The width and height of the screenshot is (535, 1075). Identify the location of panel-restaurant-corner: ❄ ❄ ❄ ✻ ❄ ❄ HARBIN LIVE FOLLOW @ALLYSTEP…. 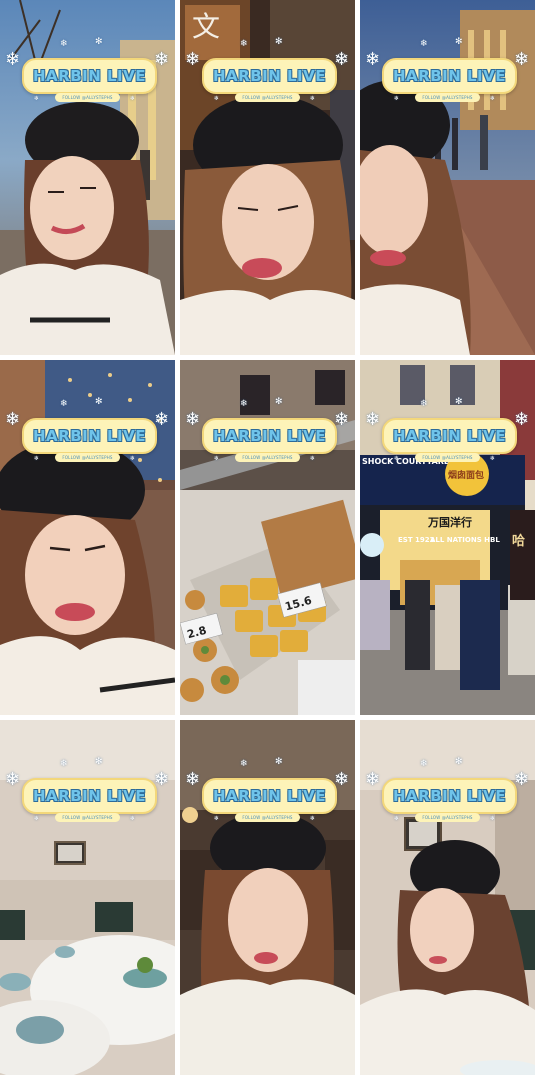
(447, 897).